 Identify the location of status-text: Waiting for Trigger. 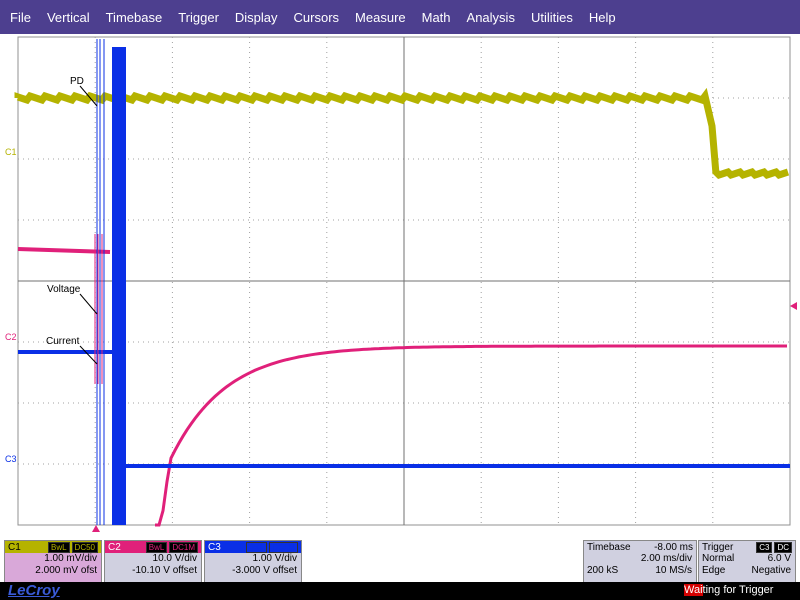
(728, 590).